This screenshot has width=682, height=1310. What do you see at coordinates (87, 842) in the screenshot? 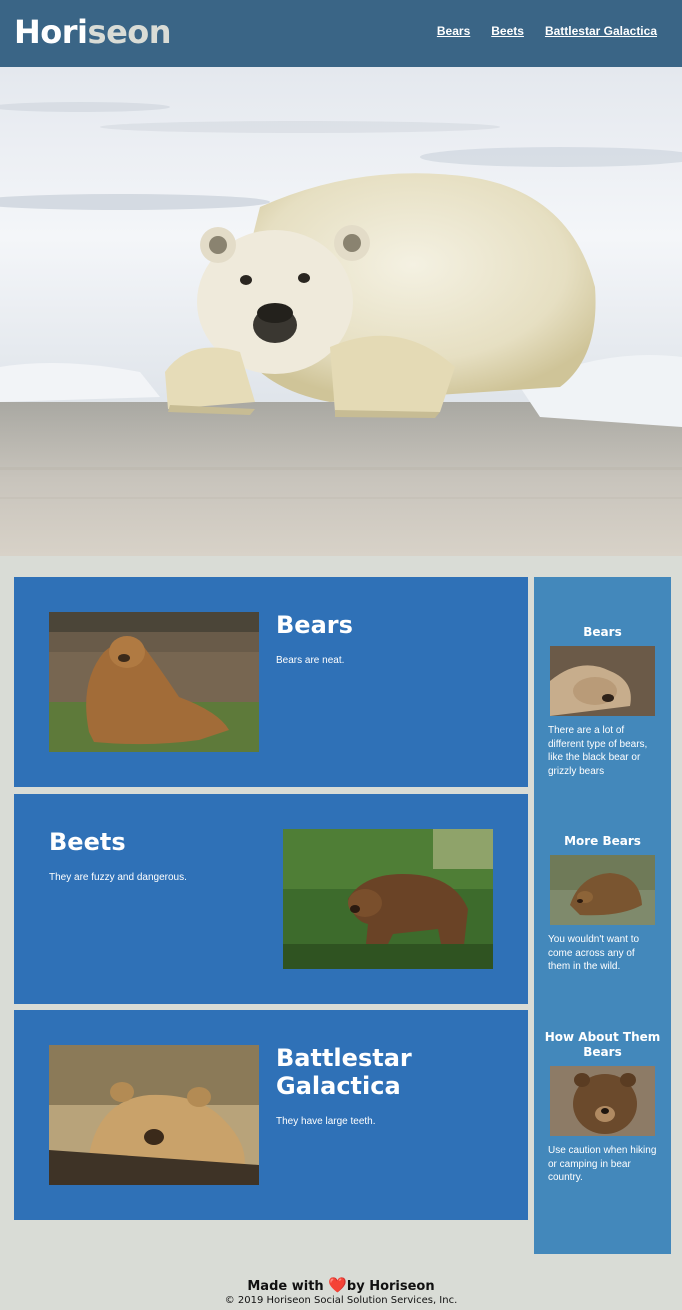
I see `card-title-beets: Beets` at bounding box center [87, 842].